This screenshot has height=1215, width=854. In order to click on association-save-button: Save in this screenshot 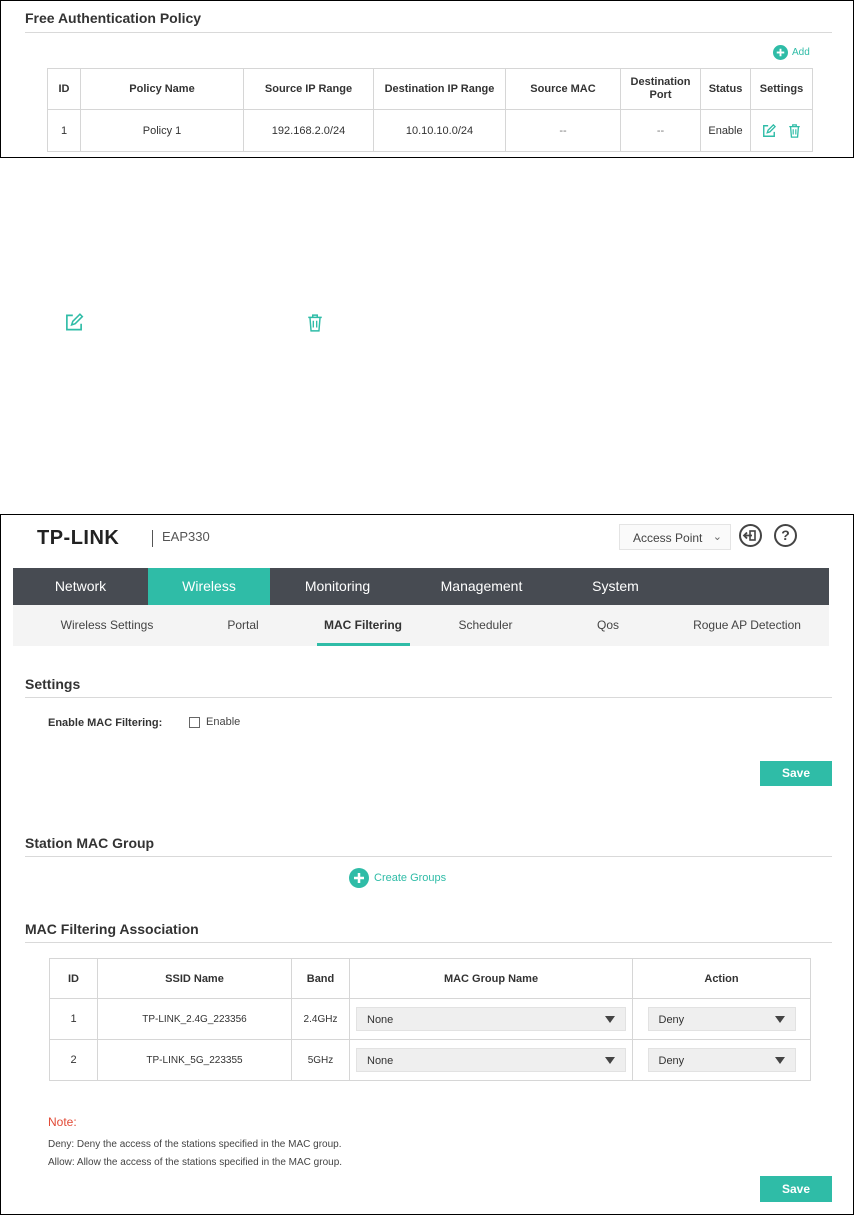, I will do `click(796, 1189)`.